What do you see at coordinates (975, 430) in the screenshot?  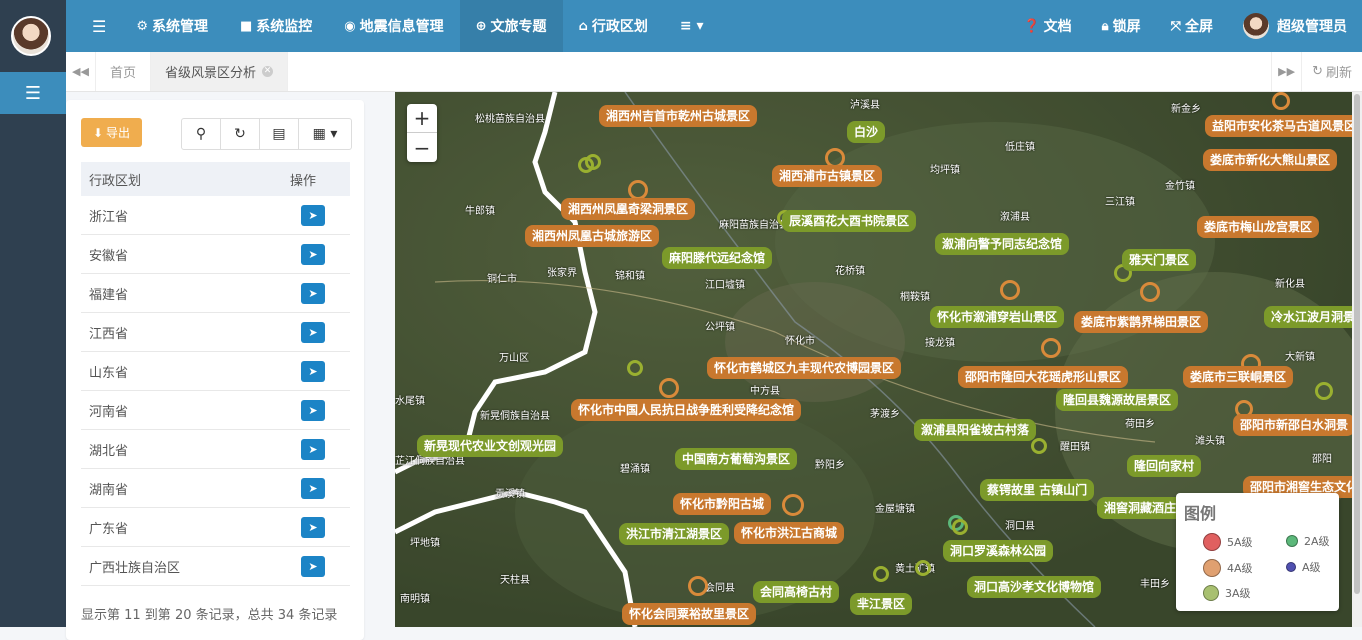 I see `scenic-spot-label: 溆浦县阳雀坡古村落` at bounding box center [975, 430].